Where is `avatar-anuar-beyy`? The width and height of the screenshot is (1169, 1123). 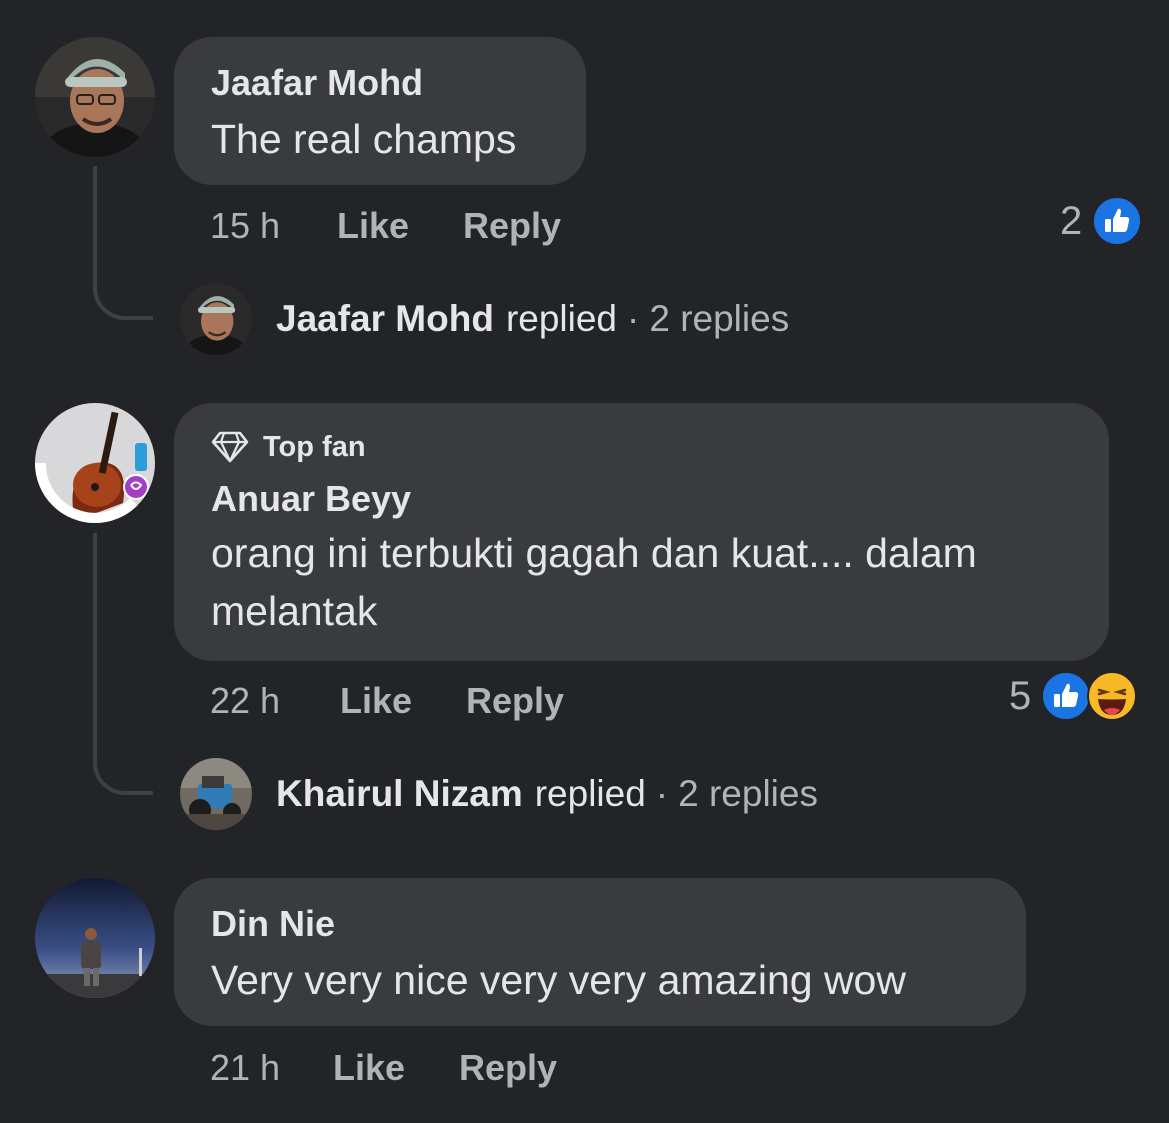 avatar-anuar-beyy is located at coordinates (95, 463).